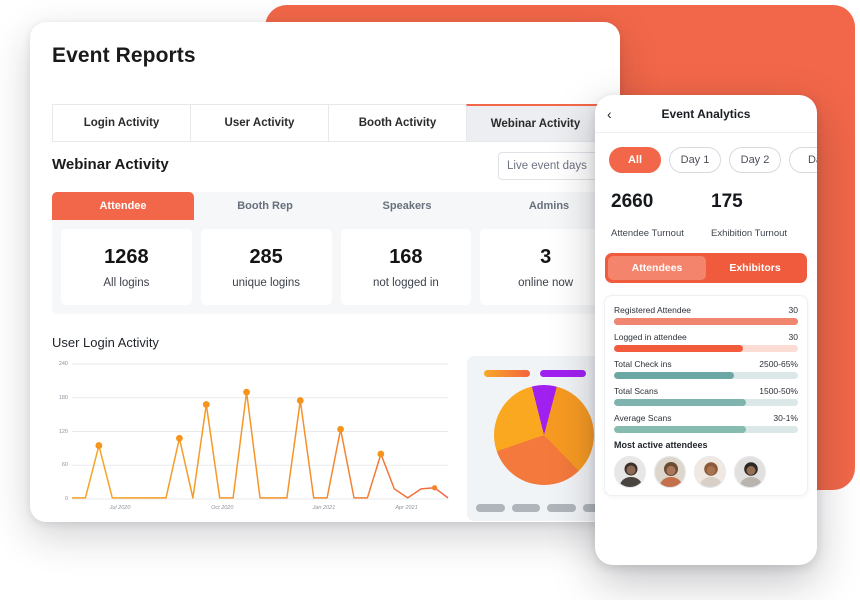 This screenshot has height=600, width=860. Describe the element at coordinates (643, 418) in the screenshot. I see `metric-name: Average Scans` at that location.